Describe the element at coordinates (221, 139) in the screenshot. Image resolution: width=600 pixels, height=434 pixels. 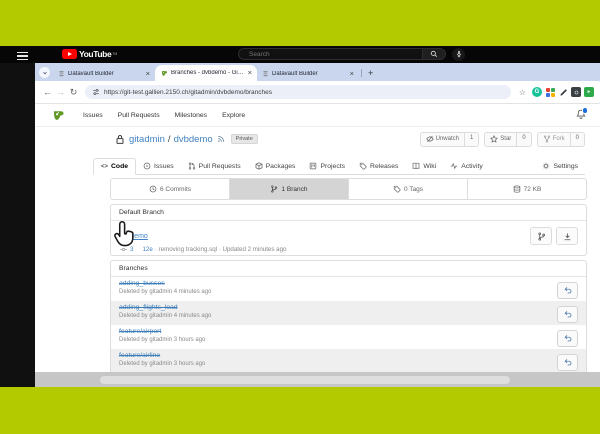
I see `rss-icon` at that location.